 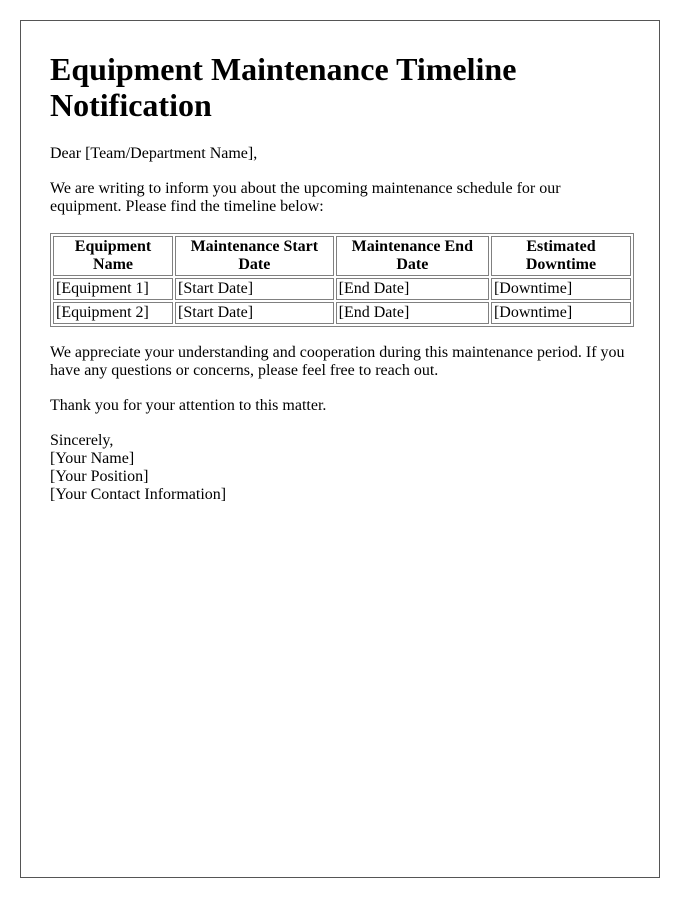 What do you see at coordinates (92, 458) in the screenshot?
I see `signer-name: [Your Name]` at bounding box center [92, 458].